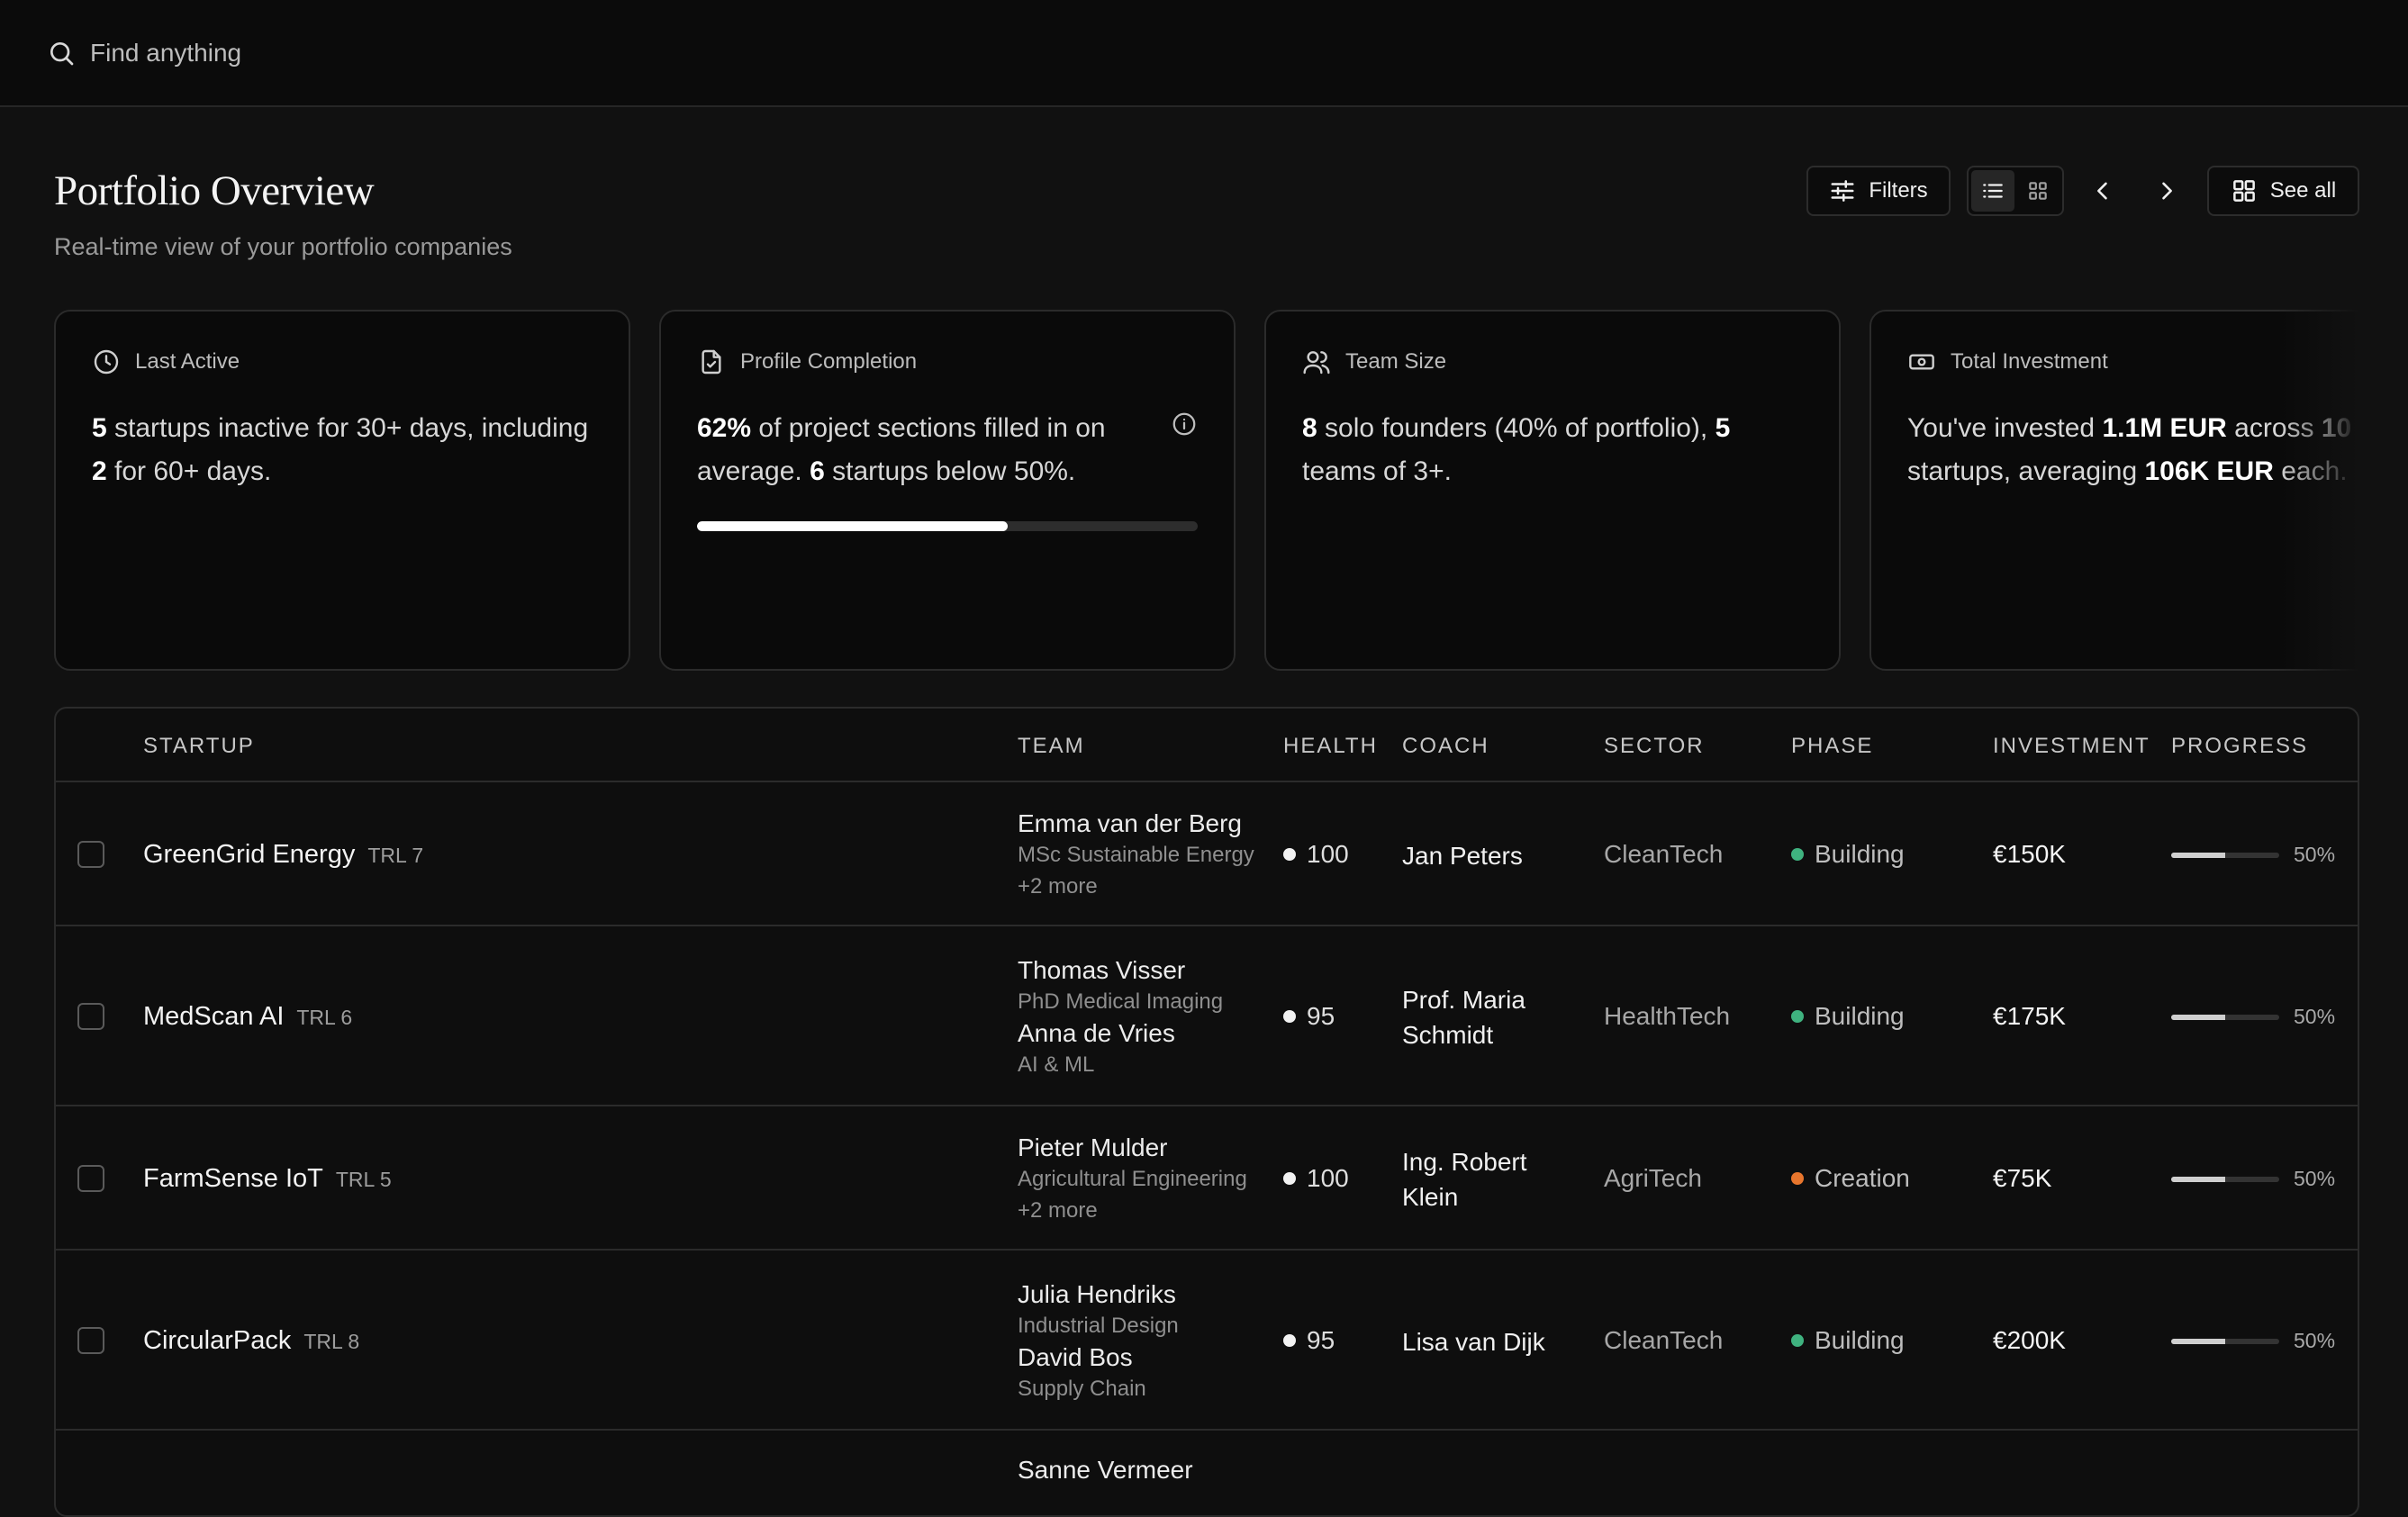  Describe the element at coordinates (1321, 1340) in the screenshot. I see `health-value: 95` at that location.